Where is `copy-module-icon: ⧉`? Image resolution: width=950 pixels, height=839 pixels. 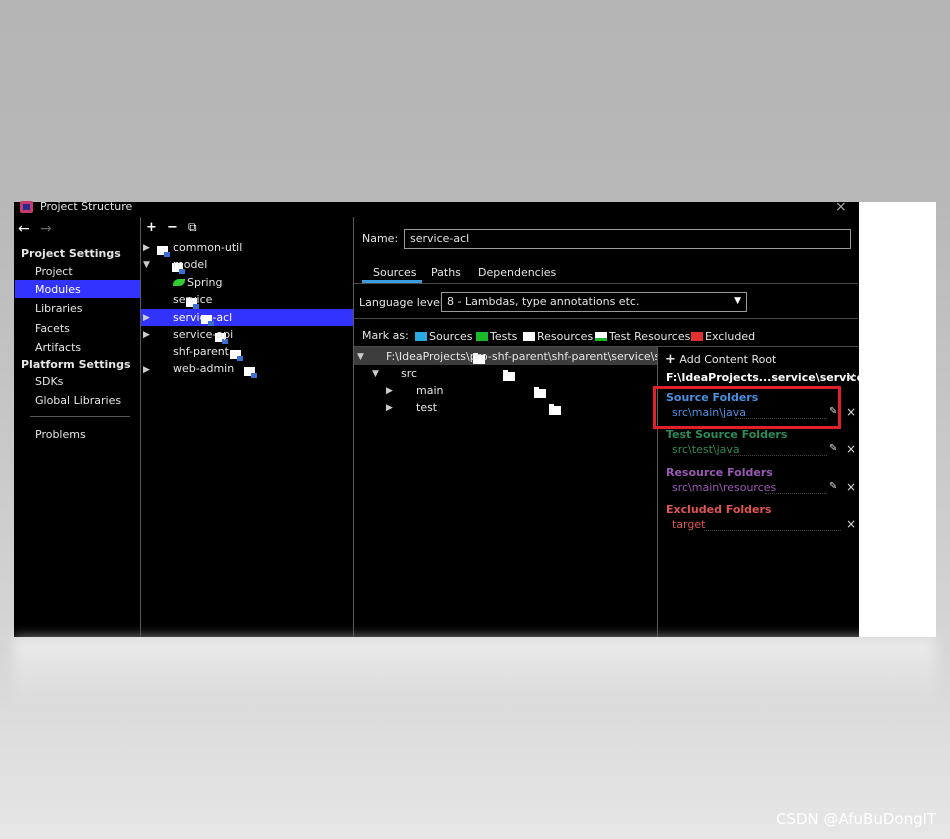
copy-module-icon: ⧉ is located at coordinates (192, 227).